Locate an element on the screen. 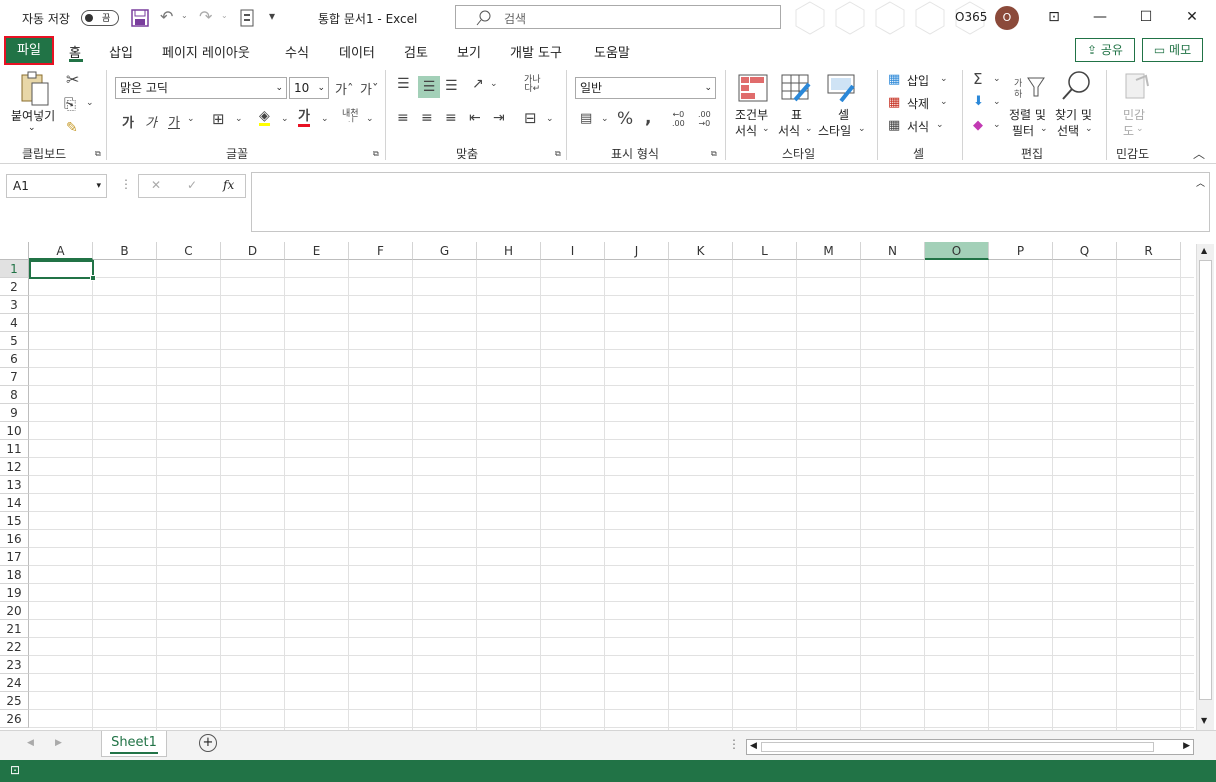  comments-button: ▭ 메모 is located at coordinates (1172, 50).